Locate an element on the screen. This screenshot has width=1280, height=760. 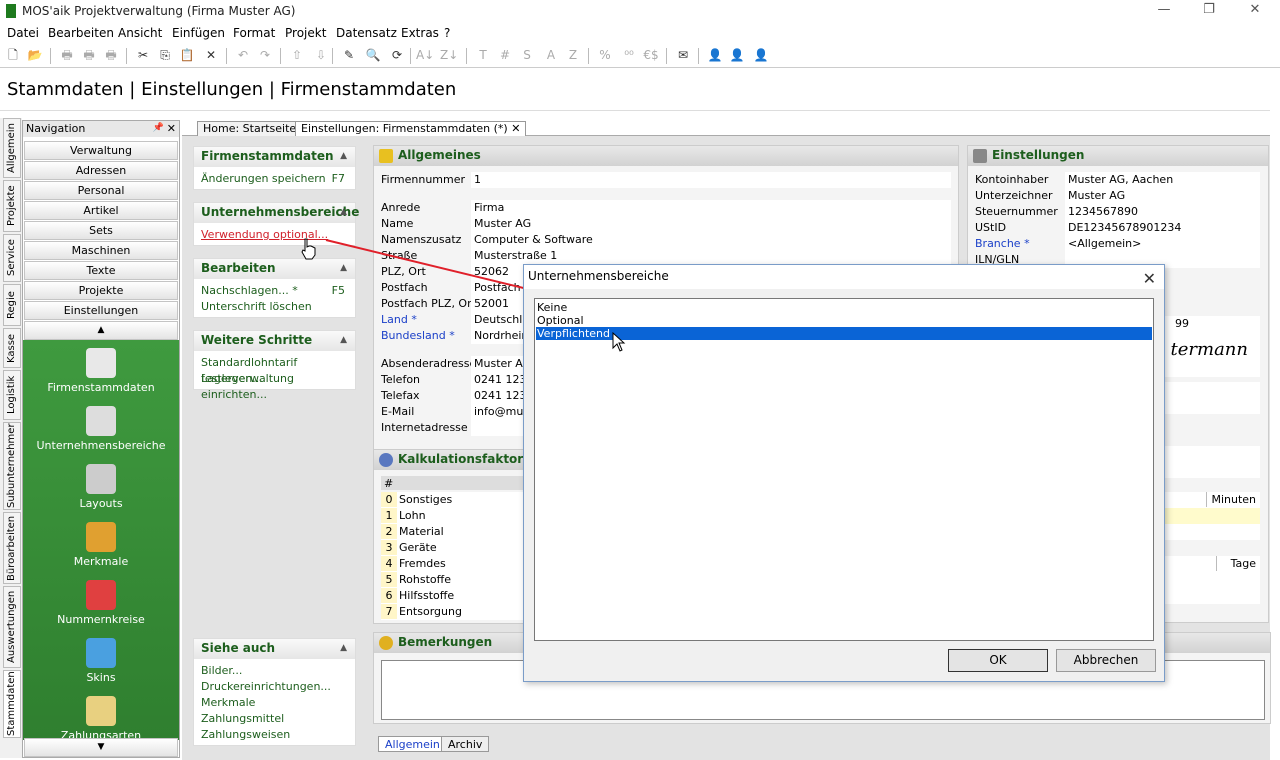
nav-button-verwaltung: Verwaltung is located at coordinates (101, 150).